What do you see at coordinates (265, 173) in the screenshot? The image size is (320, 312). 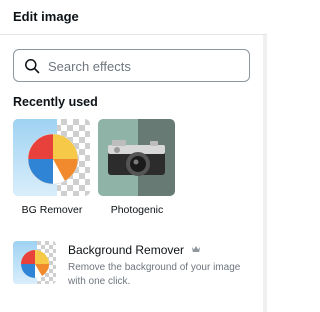 I see `scrollbar-track` at bounding box center [265, 173].